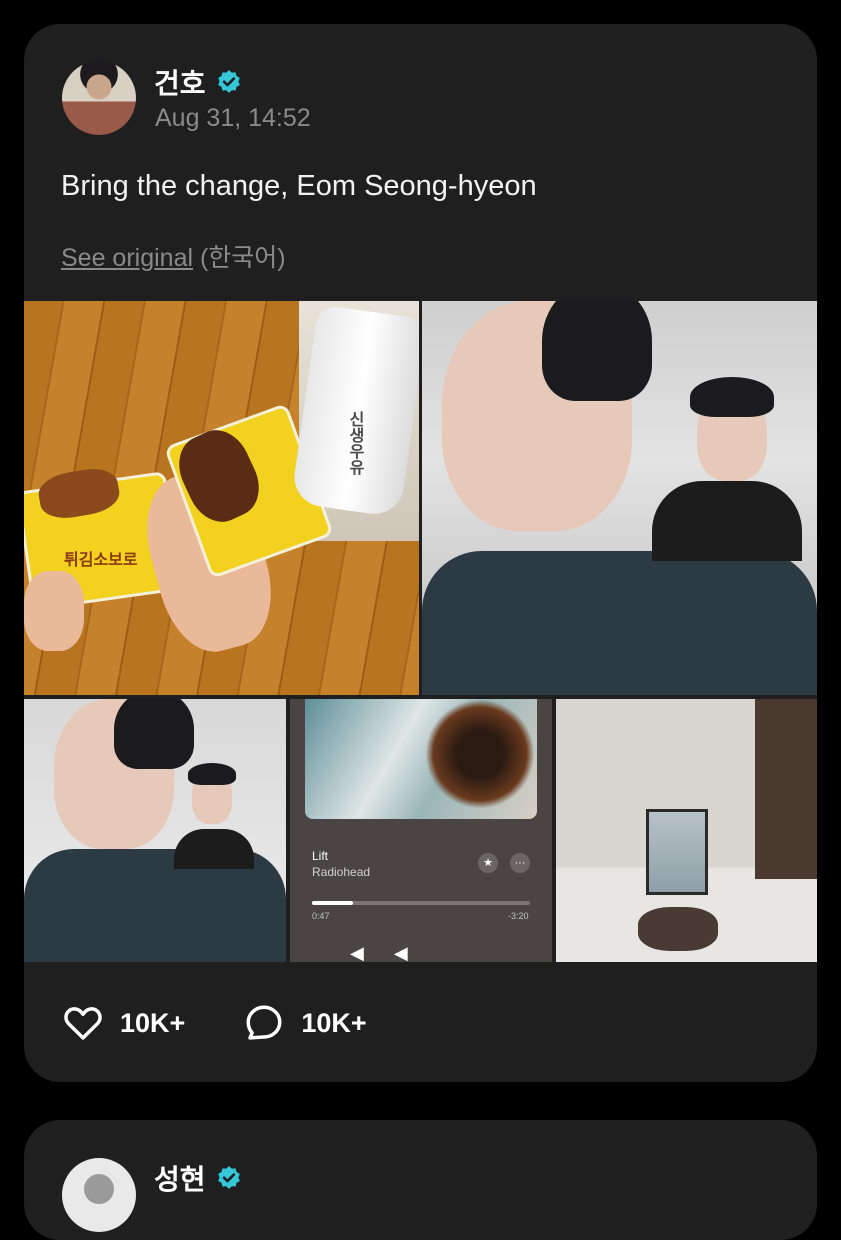 The width and height of the screenshot is (841, 1240). I want to click on next-author-name: 성현, so click(180, 1178).